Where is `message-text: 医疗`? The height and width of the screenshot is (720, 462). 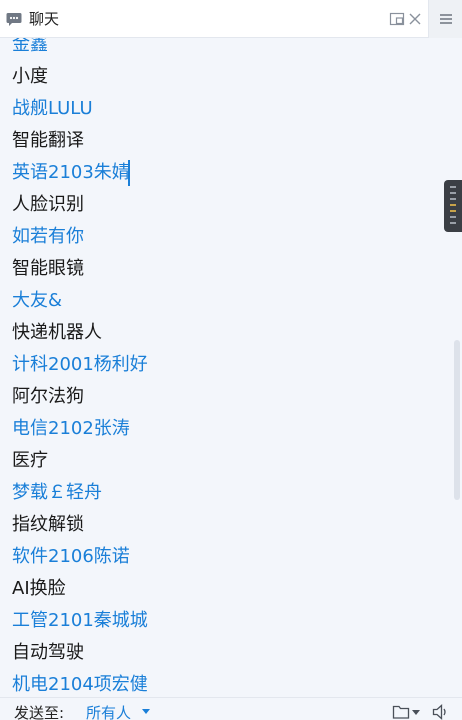 message-text: 医疗 is located at coordinates (30, 460).